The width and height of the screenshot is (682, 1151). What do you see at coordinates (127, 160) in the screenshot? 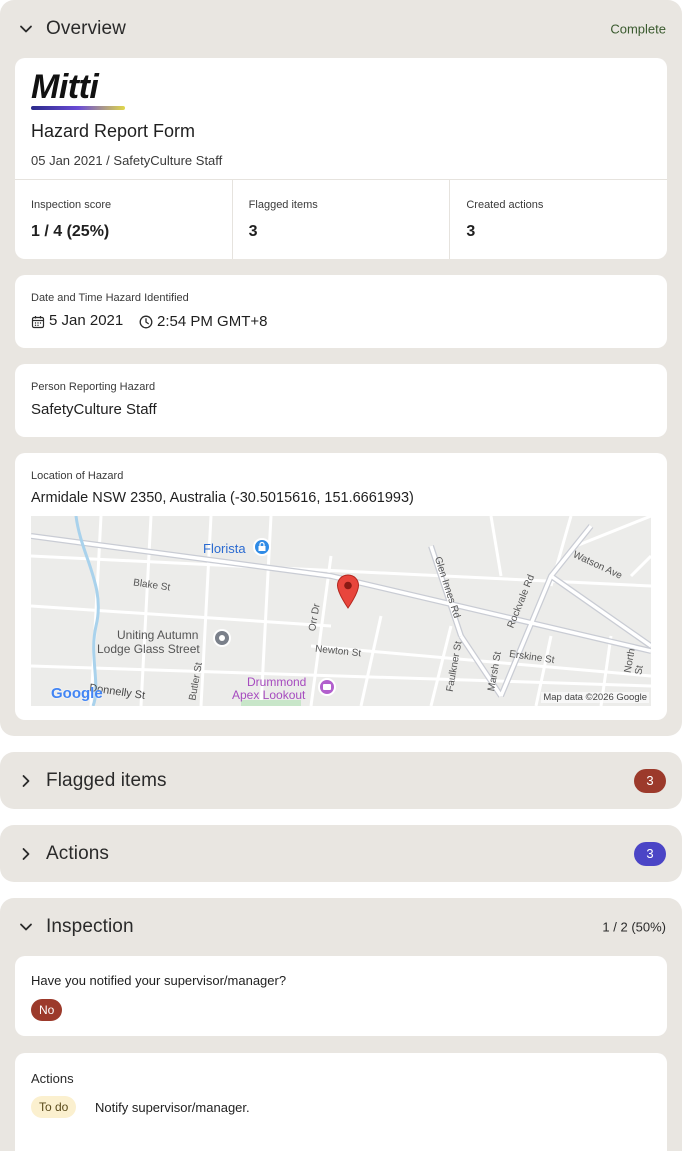
I see `report-subtitle: 05 Jan 2021 / SafetyCulture Staff` at bounding box center [127, 160].